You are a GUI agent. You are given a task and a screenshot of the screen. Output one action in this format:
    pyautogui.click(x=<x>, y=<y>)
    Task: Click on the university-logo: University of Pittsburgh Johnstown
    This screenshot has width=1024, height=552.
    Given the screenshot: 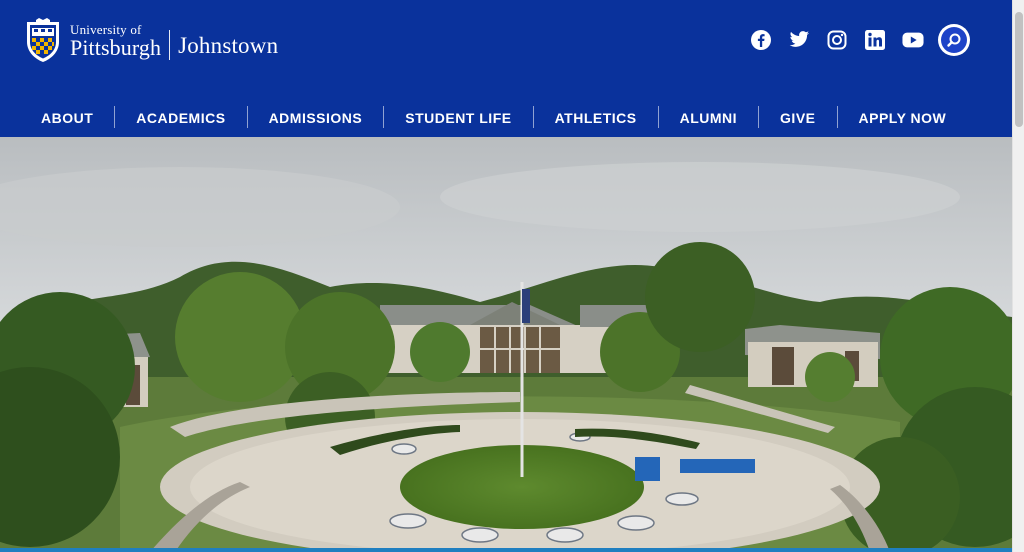 What is the action you would take?
    pyautogui.click(x=151, y=41)
    